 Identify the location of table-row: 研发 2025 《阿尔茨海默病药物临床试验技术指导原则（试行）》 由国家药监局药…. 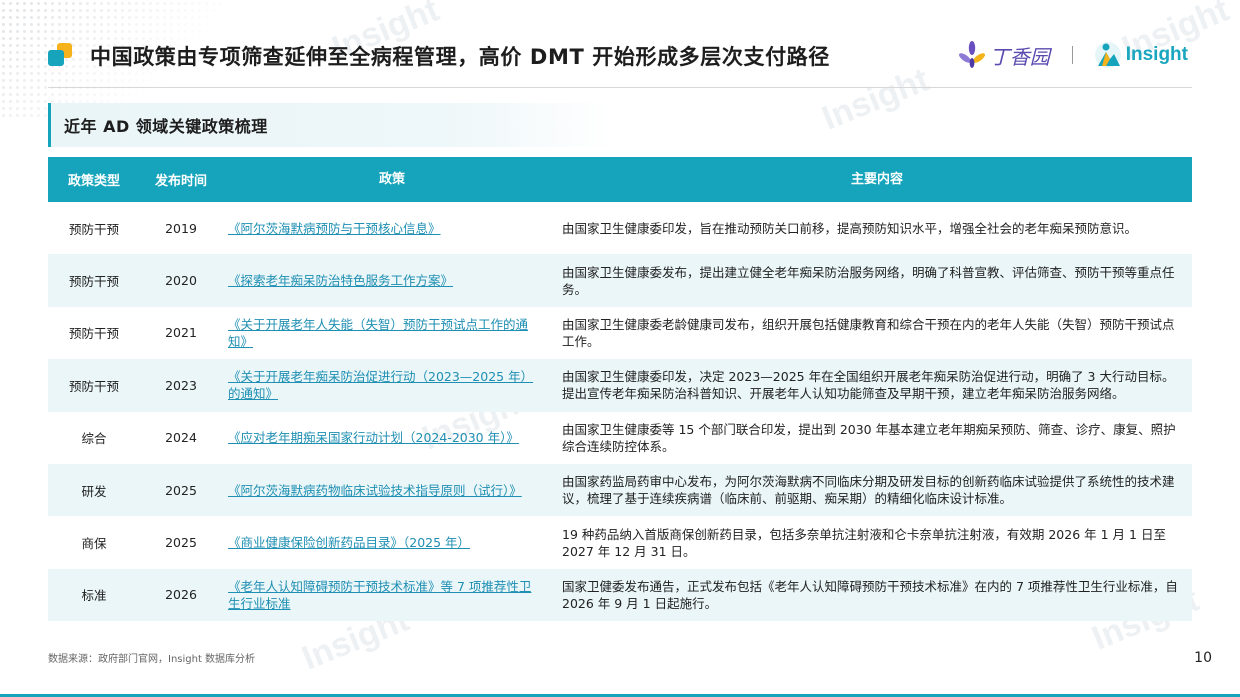
(620, 490).